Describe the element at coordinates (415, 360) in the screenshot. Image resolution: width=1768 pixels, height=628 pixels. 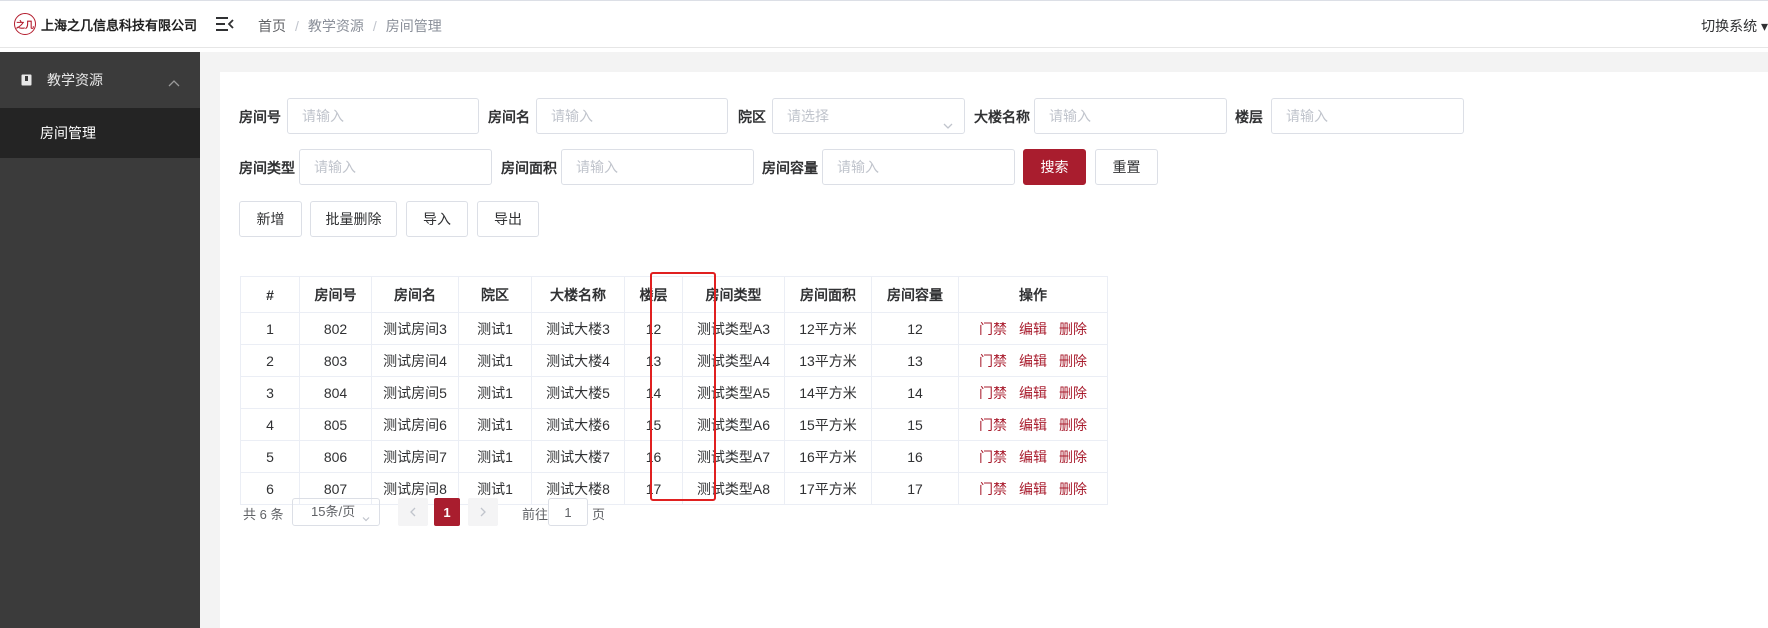
I see `table-cell: 测试房间4` at that location.